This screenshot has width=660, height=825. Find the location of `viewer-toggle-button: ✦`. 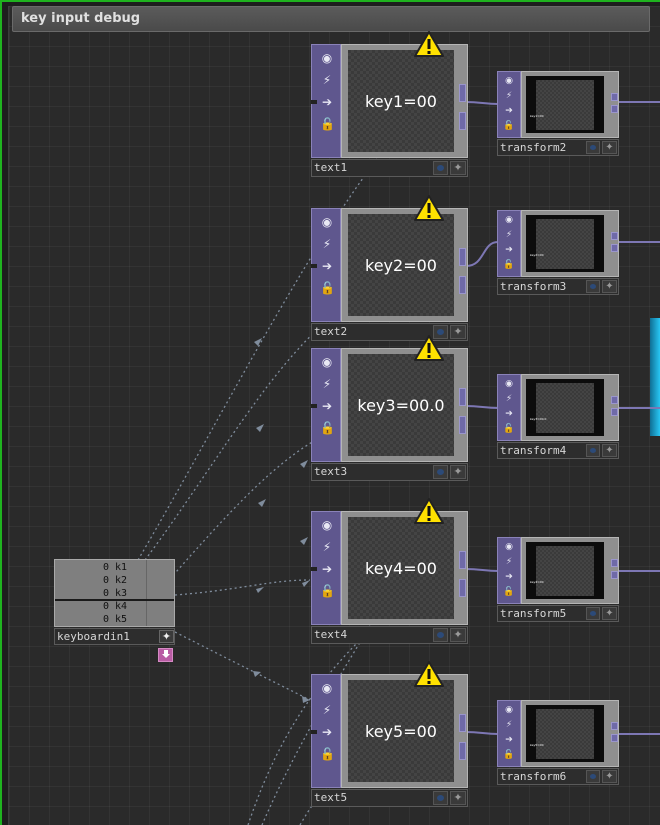

viewer-toggle-button: ✦ is located at coordinates (166, 636).